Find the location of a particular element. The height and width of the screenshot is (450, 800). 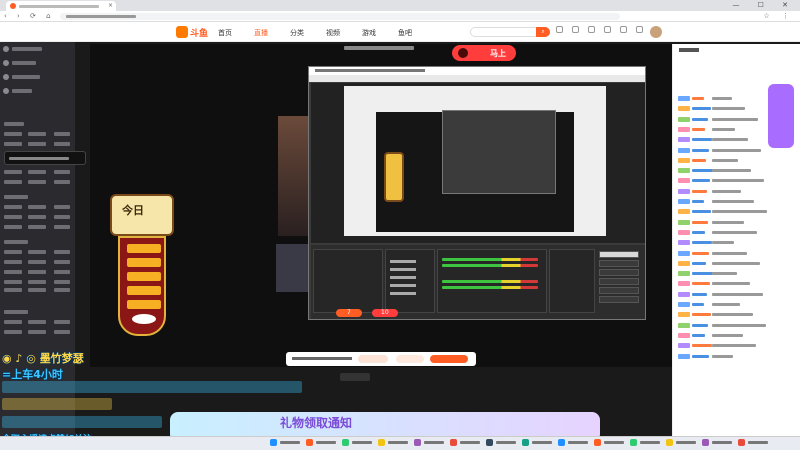

player-btn-a: 7 is located at coordinates (349, 313).